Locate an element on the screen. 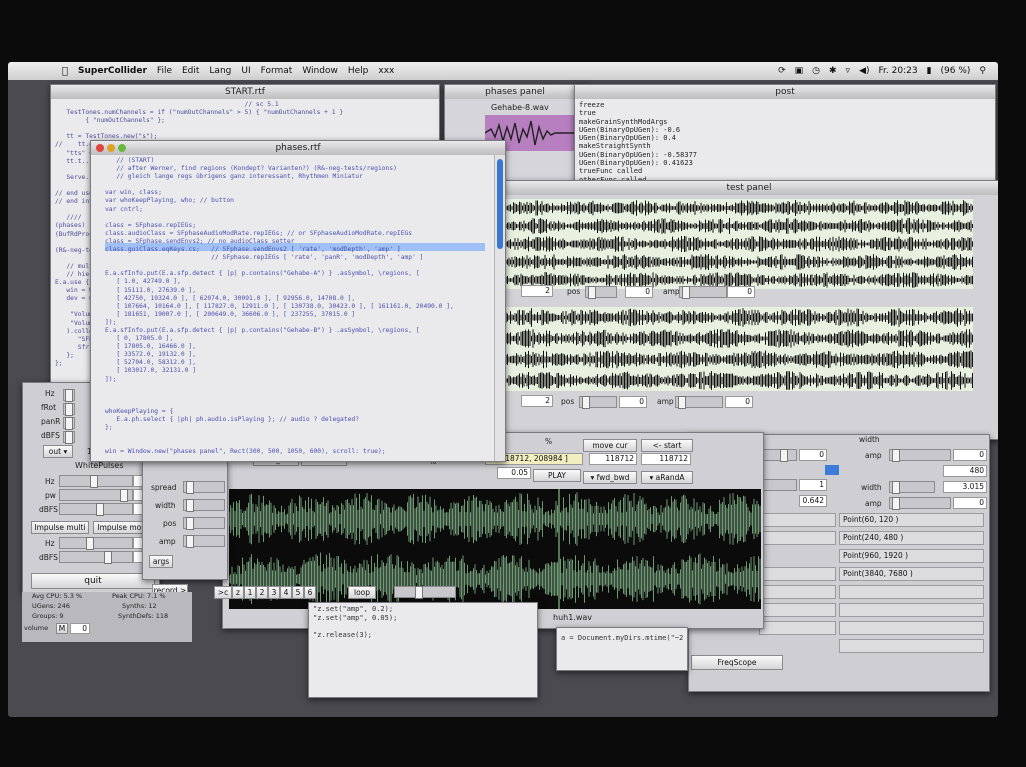 Image resolution: width=1026 pixels, height=767 pixels. args-button: args is located at coordinates (161, 561).